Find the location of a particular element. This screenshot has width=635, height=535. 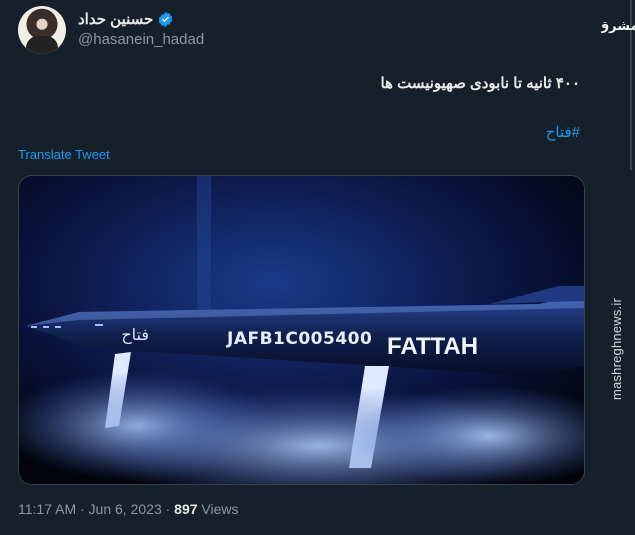

logo-text: مشرق is located at coordinates (618, 26).